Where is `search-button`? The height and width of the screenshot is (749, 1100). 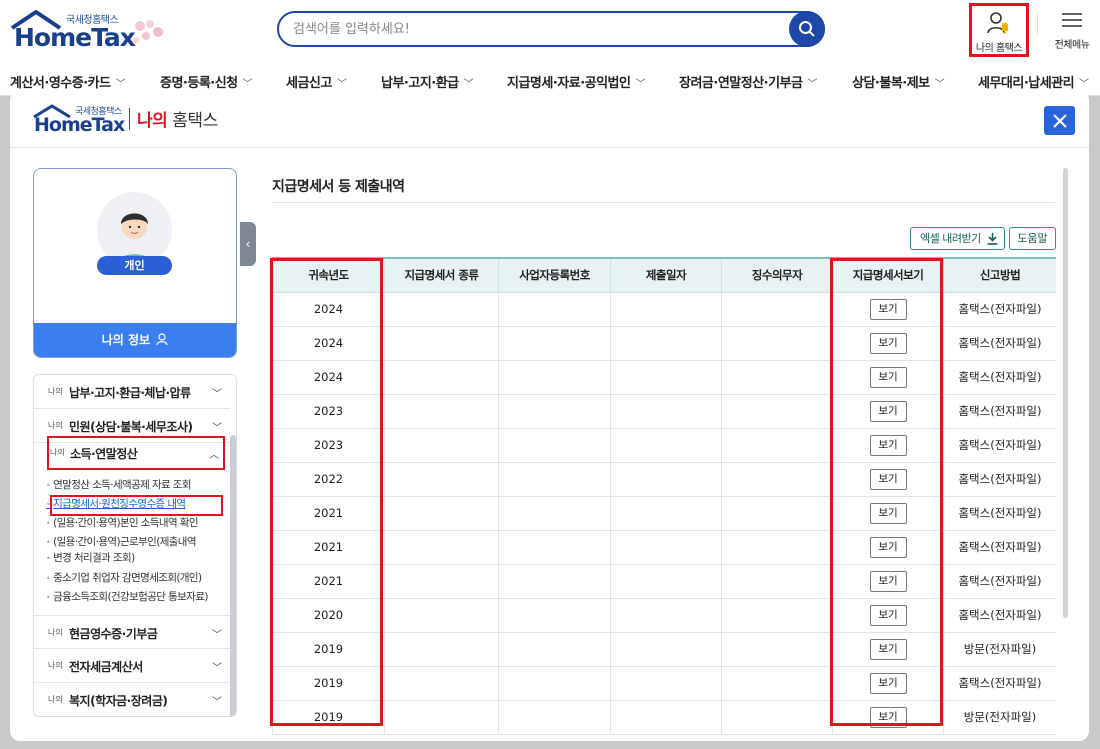
search-button is located at coordinates (807, 29).